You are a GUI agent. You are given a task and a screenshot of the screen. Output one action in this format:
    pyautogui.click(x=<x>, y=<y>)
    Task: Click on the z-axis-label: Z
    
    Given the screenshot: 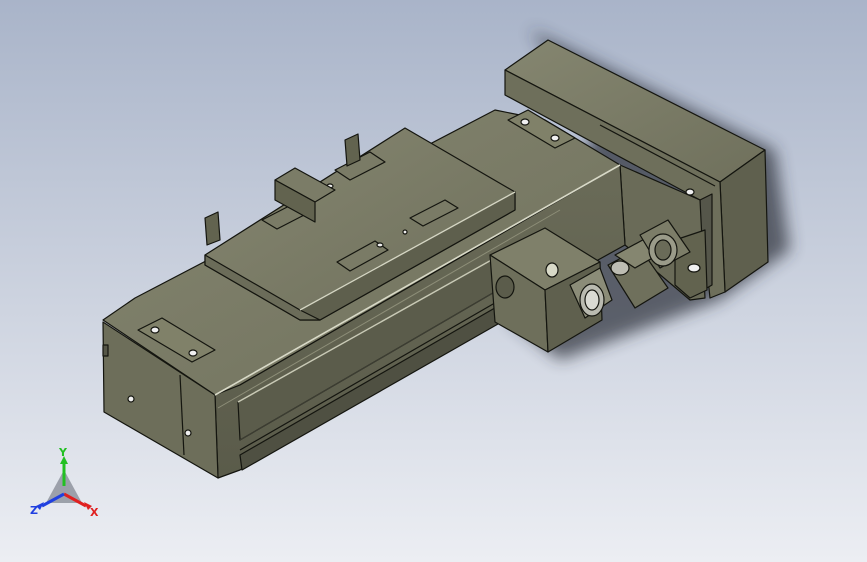 What is the action you would take?
    pyautogui.click(x=34, y=510)
    